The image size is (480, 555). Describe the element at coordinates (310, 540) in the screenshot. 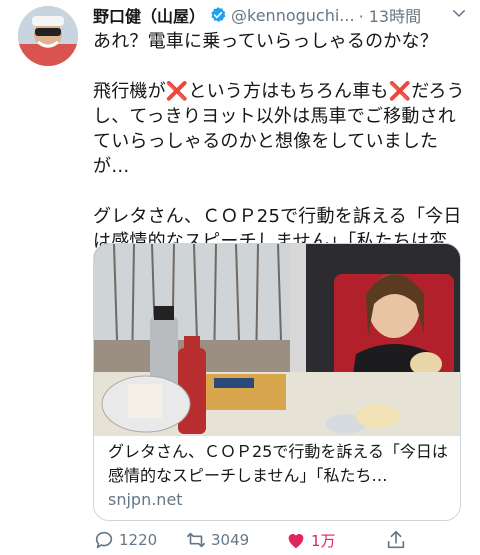

I see `like-button: 1万` at that location.